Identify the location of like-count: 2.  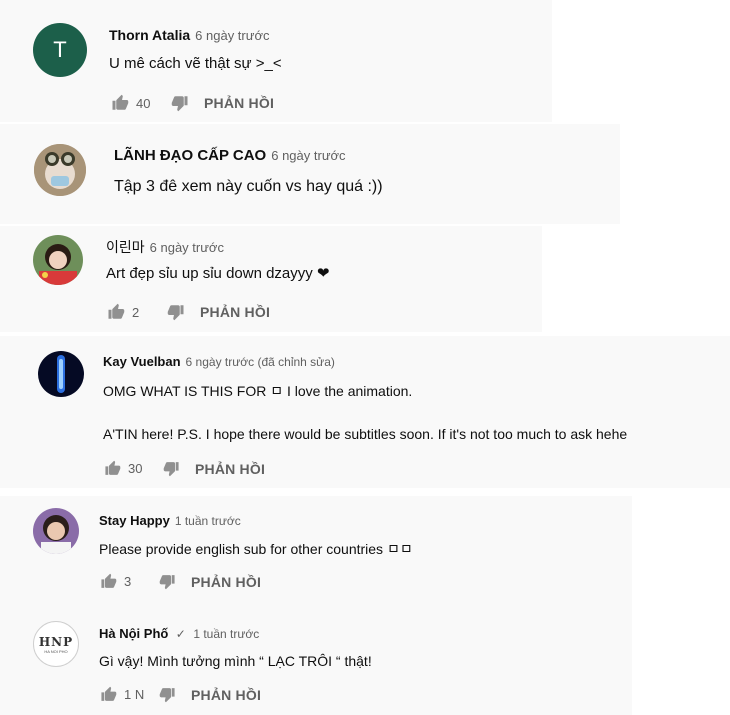
(136, 312).